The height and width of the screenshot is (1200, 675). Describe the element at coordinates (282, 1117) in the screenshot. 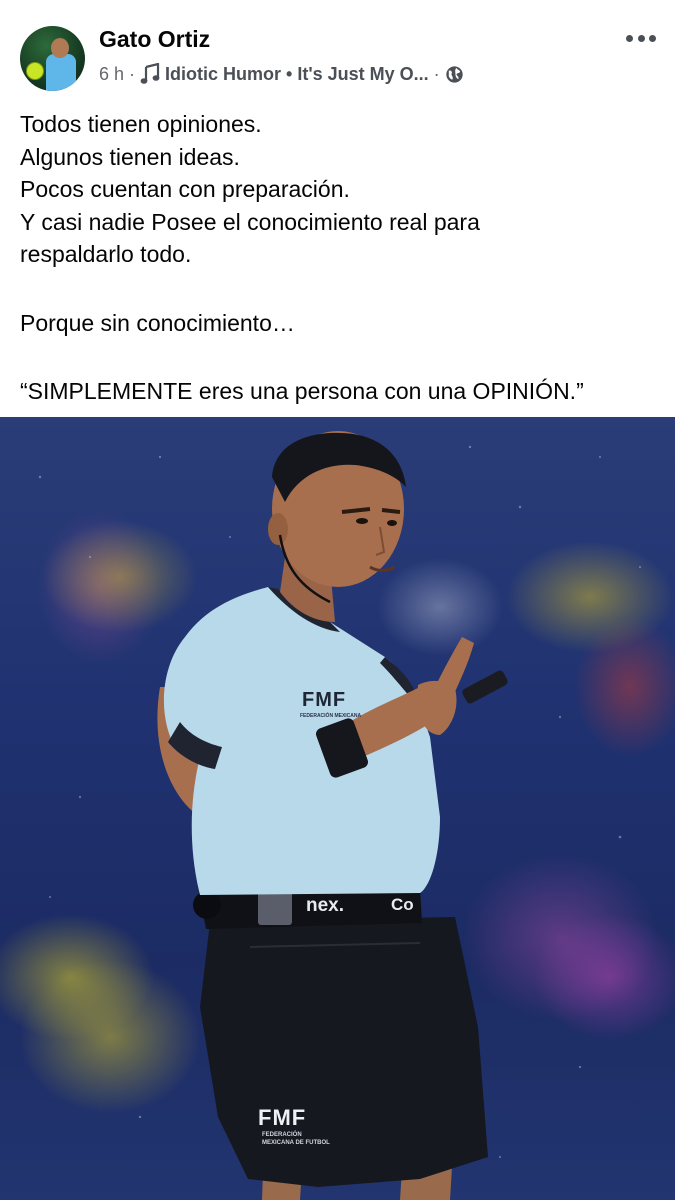

I see `shorts-fmf-logo: FMF` at that location.